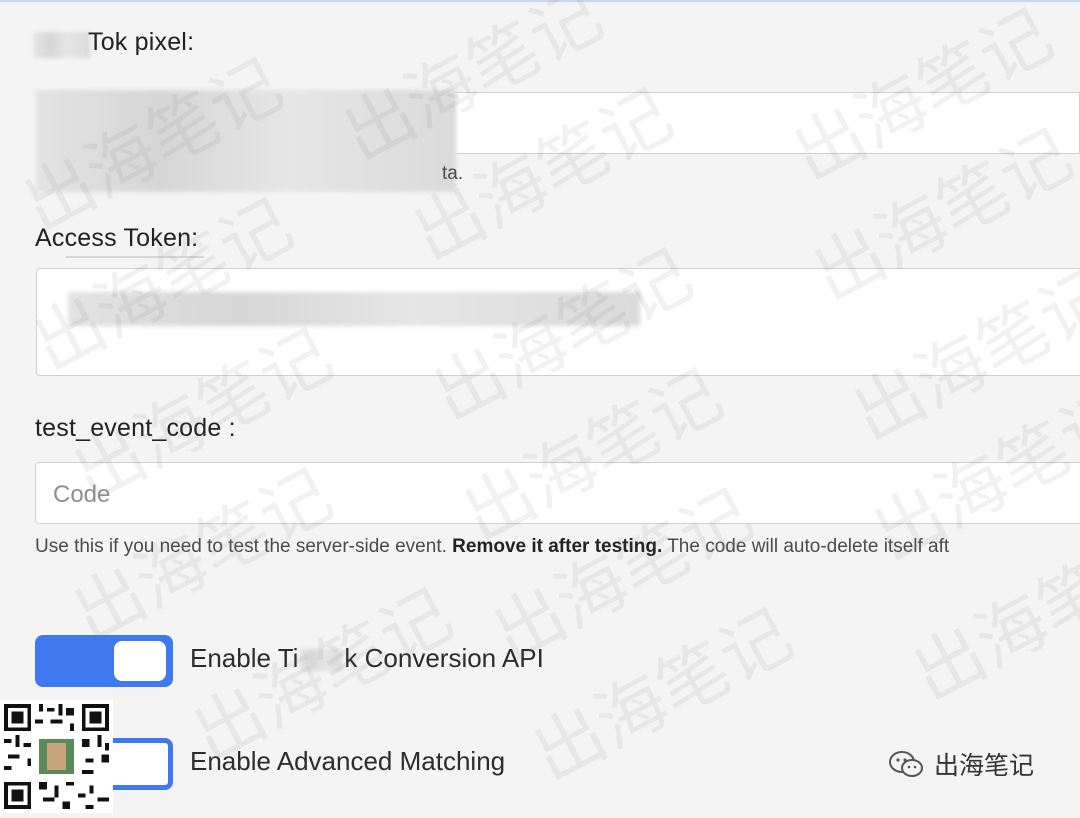 The height and width of the screenshot is (818, 1080). I want to click on top-border, so click(540, 1).